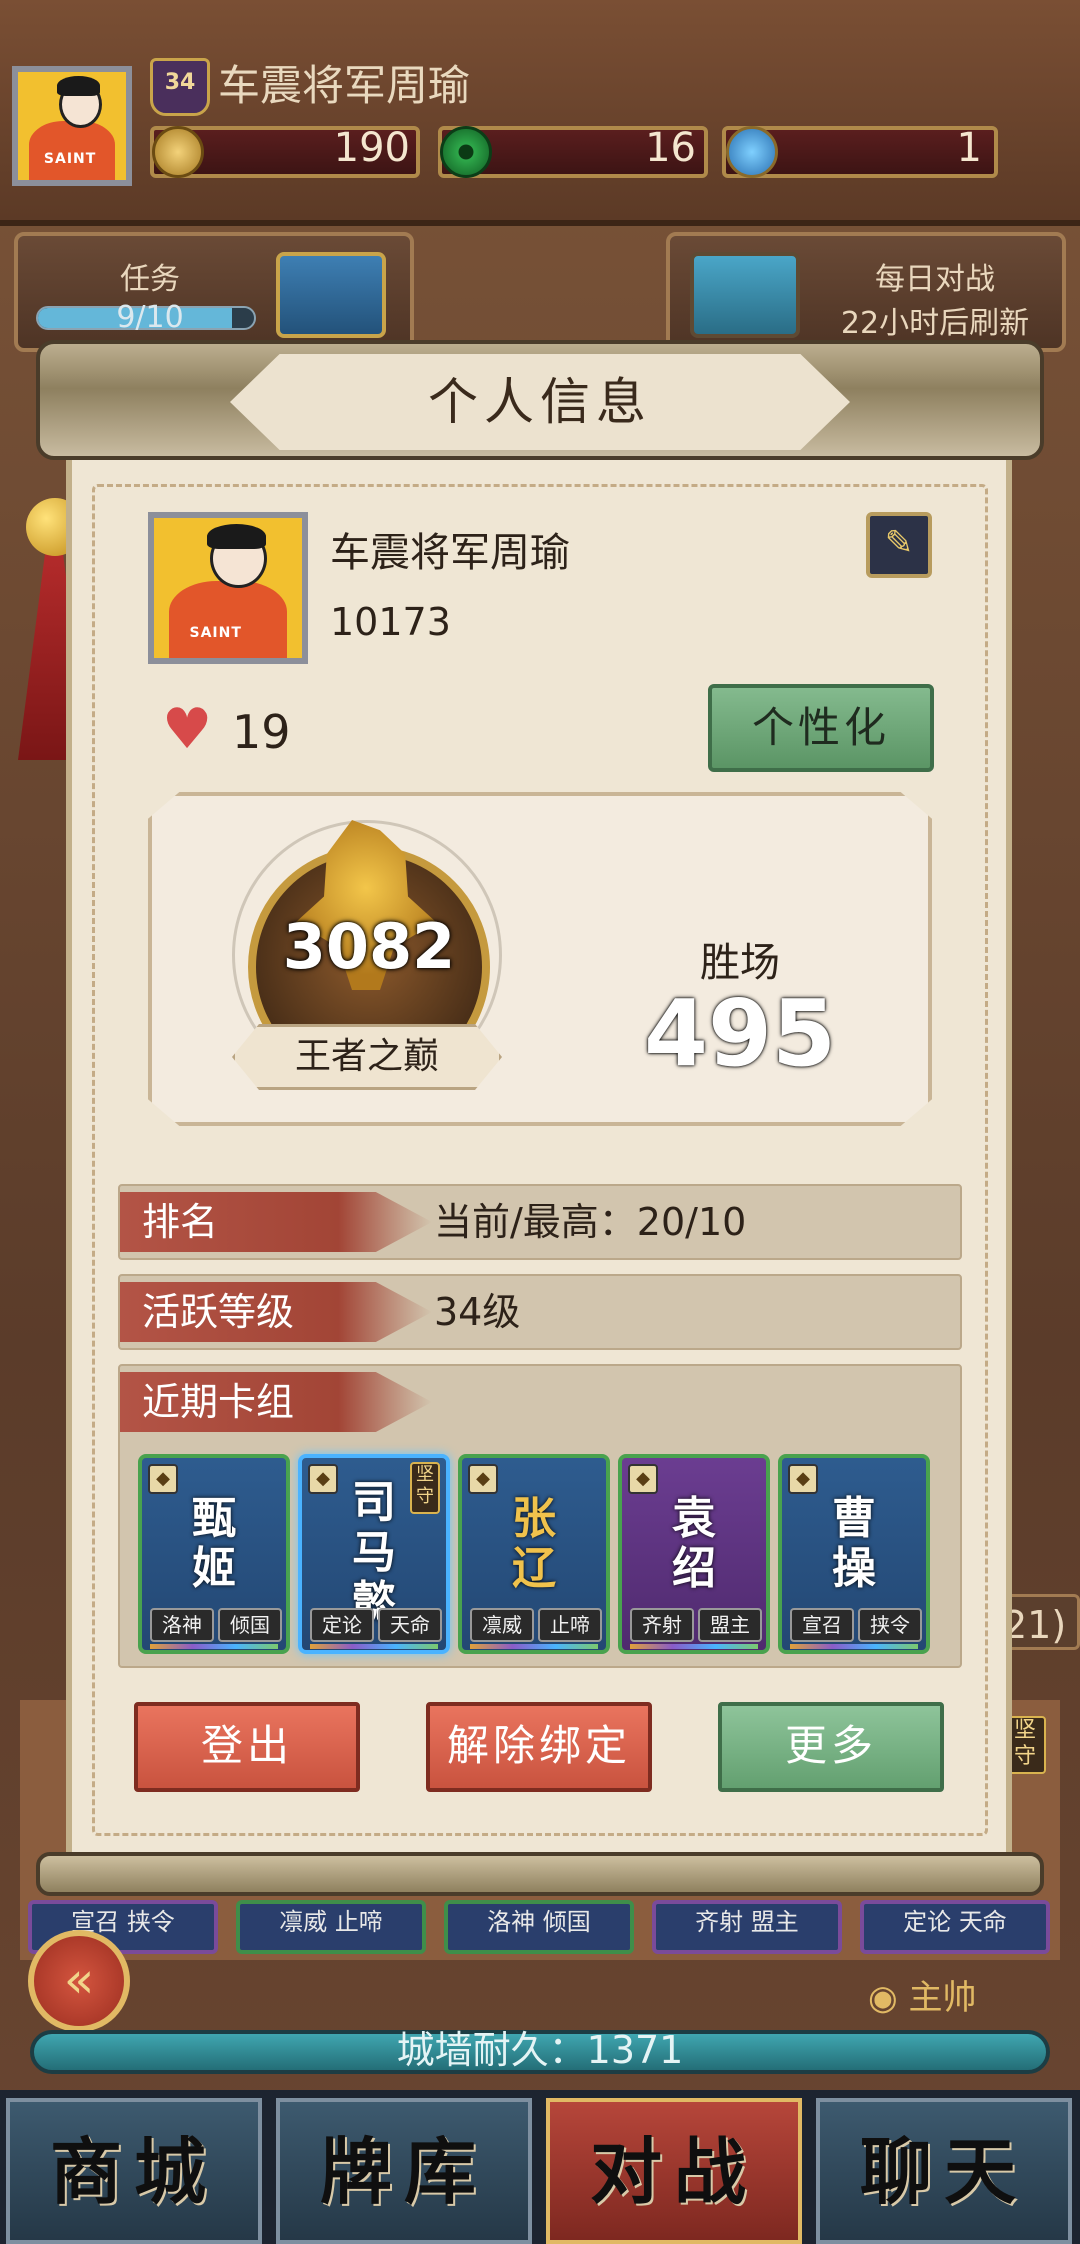 Image resolution: width=1080 pixels, height=2244 pixels. What do you see at coordinates (935, 279) in the screenshot?
I see `daily-battle-label: 每日对战` at bounding box center [935, 279].